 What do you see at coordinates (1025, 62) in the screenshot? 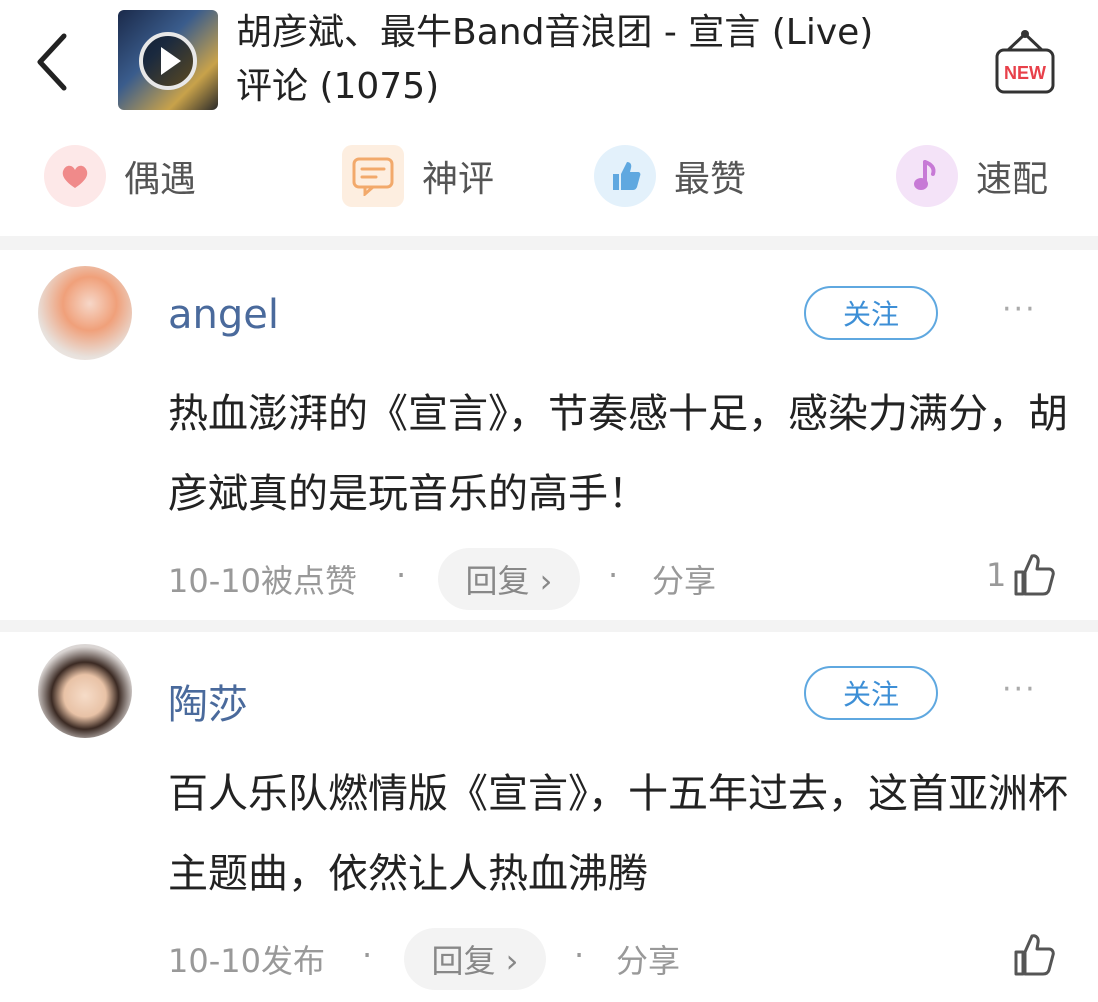
I see `new-badge-icon: NEW` at bounding box center [1025, 62].